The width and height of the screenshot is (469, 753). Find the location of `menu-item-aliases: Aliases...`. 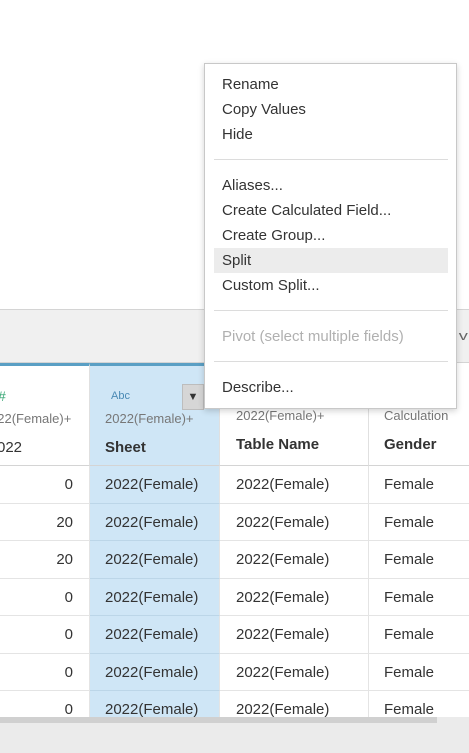

menu-item-aliases: Aliases... is located at coordinates (331, 185).